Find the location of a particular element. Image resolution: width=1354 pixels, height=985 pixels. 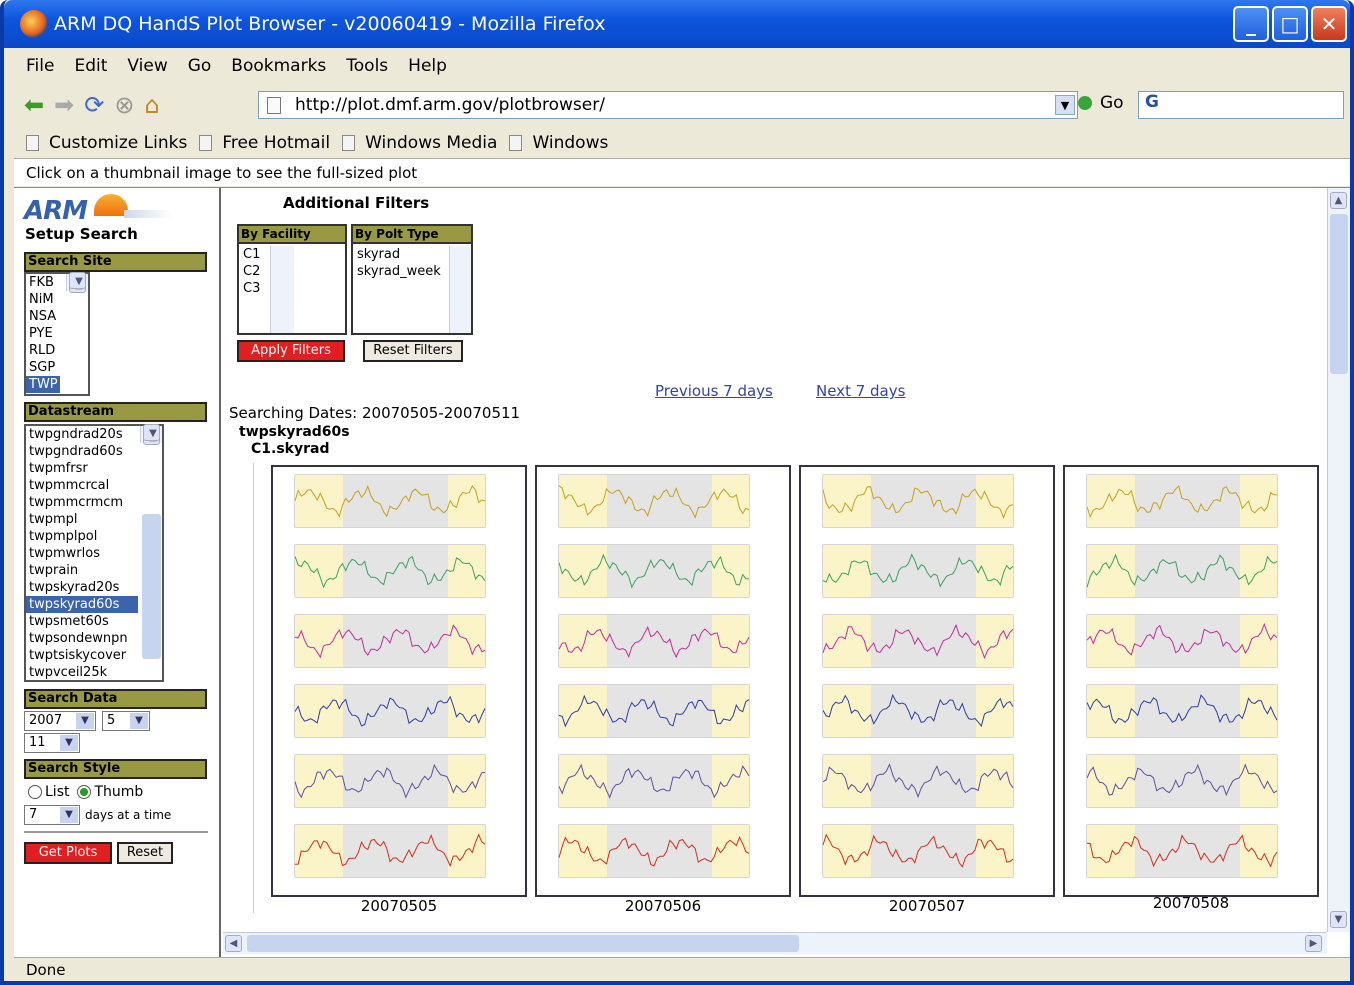

previous-days-link: Previous 7 days is located at coordinates (714, 391).